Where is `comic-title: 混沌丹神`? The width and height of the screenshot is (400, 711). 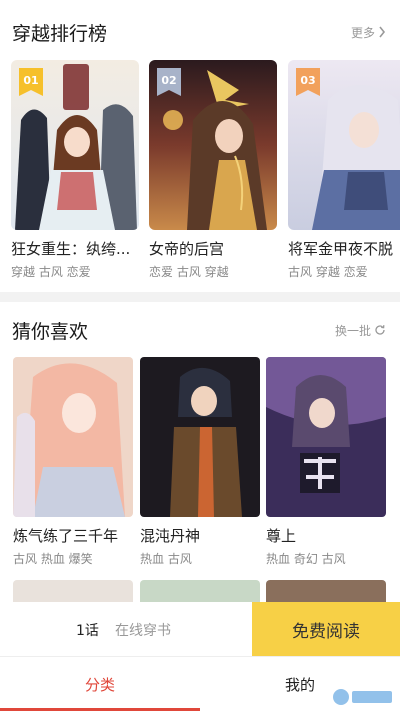
comic-title: 混沌丹神 is located at coordinates (170, 535).